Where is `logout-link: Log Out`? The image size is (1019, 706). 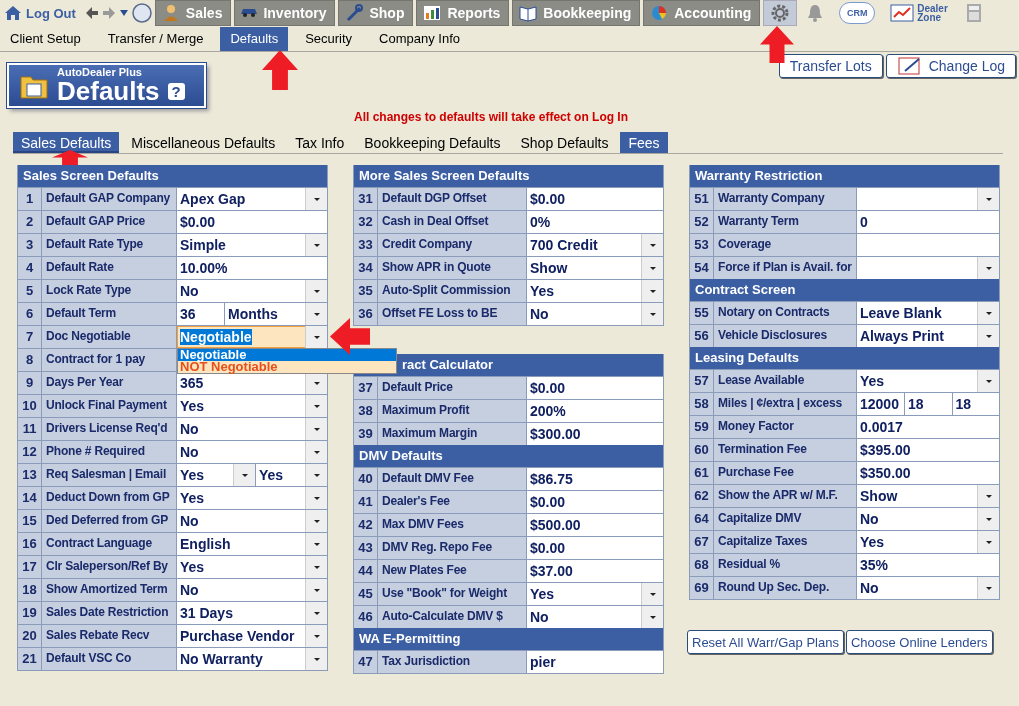
logout-link: Log Out is located at coordinates (38, 13).